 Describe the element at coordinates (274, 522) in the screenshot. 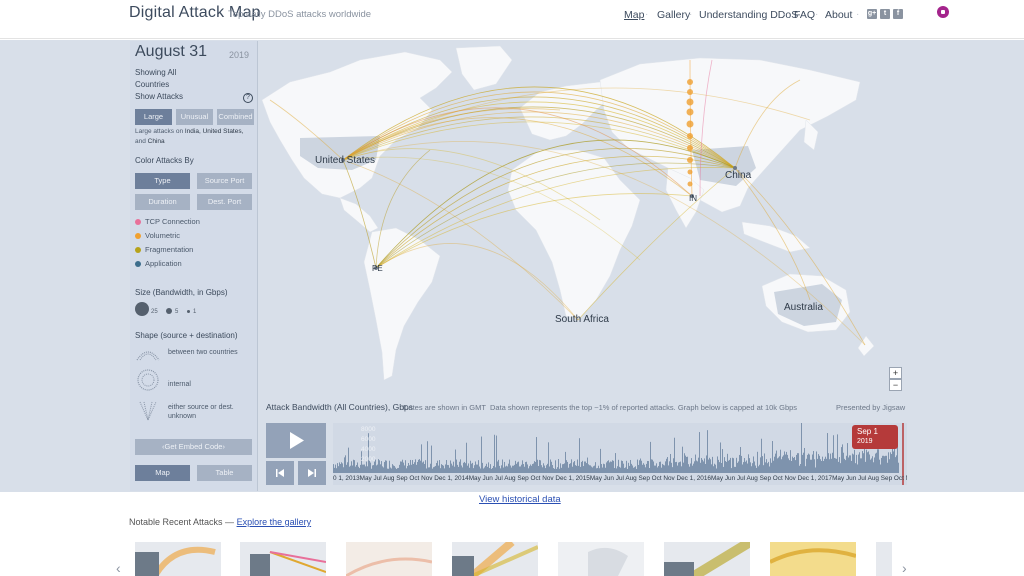

I see `explore-gallery-link: Explore the gallery` at that location.